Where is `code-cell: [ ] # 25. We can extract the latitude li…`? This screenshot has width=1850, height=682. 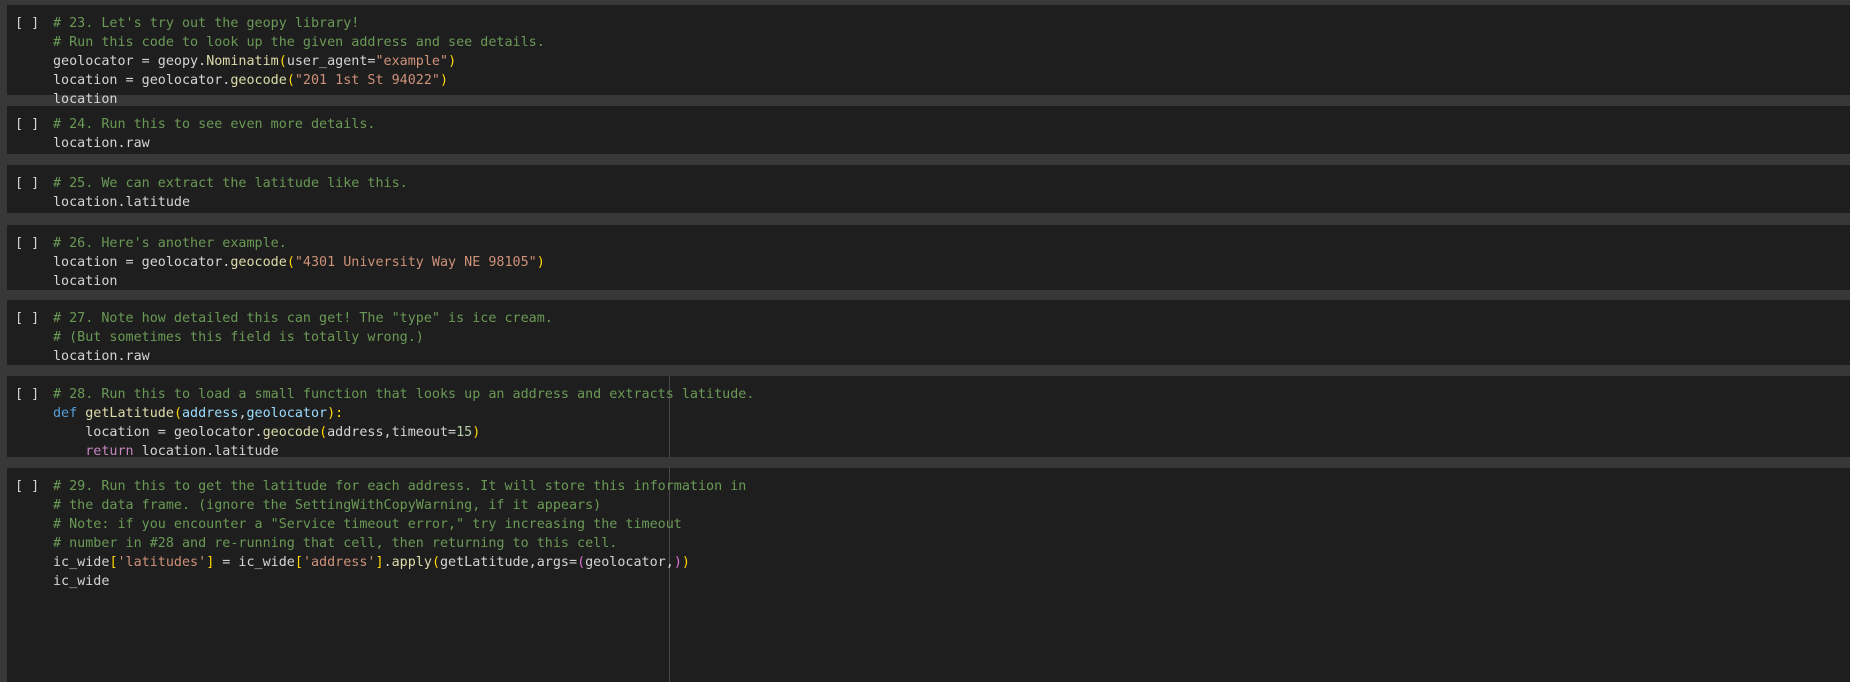
code-cell: [ ] # 25. We can extract the latitude li… is located at coordinates (928, 189).